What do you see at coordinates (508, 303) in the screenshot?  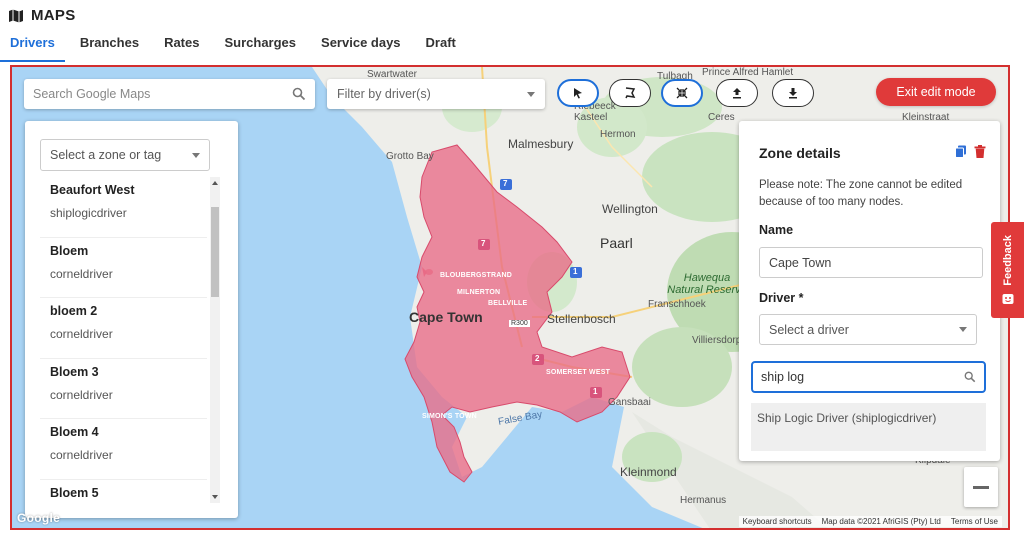 I see `map-label-bellville: BELLVILLE` at bounding box center [508, 303].